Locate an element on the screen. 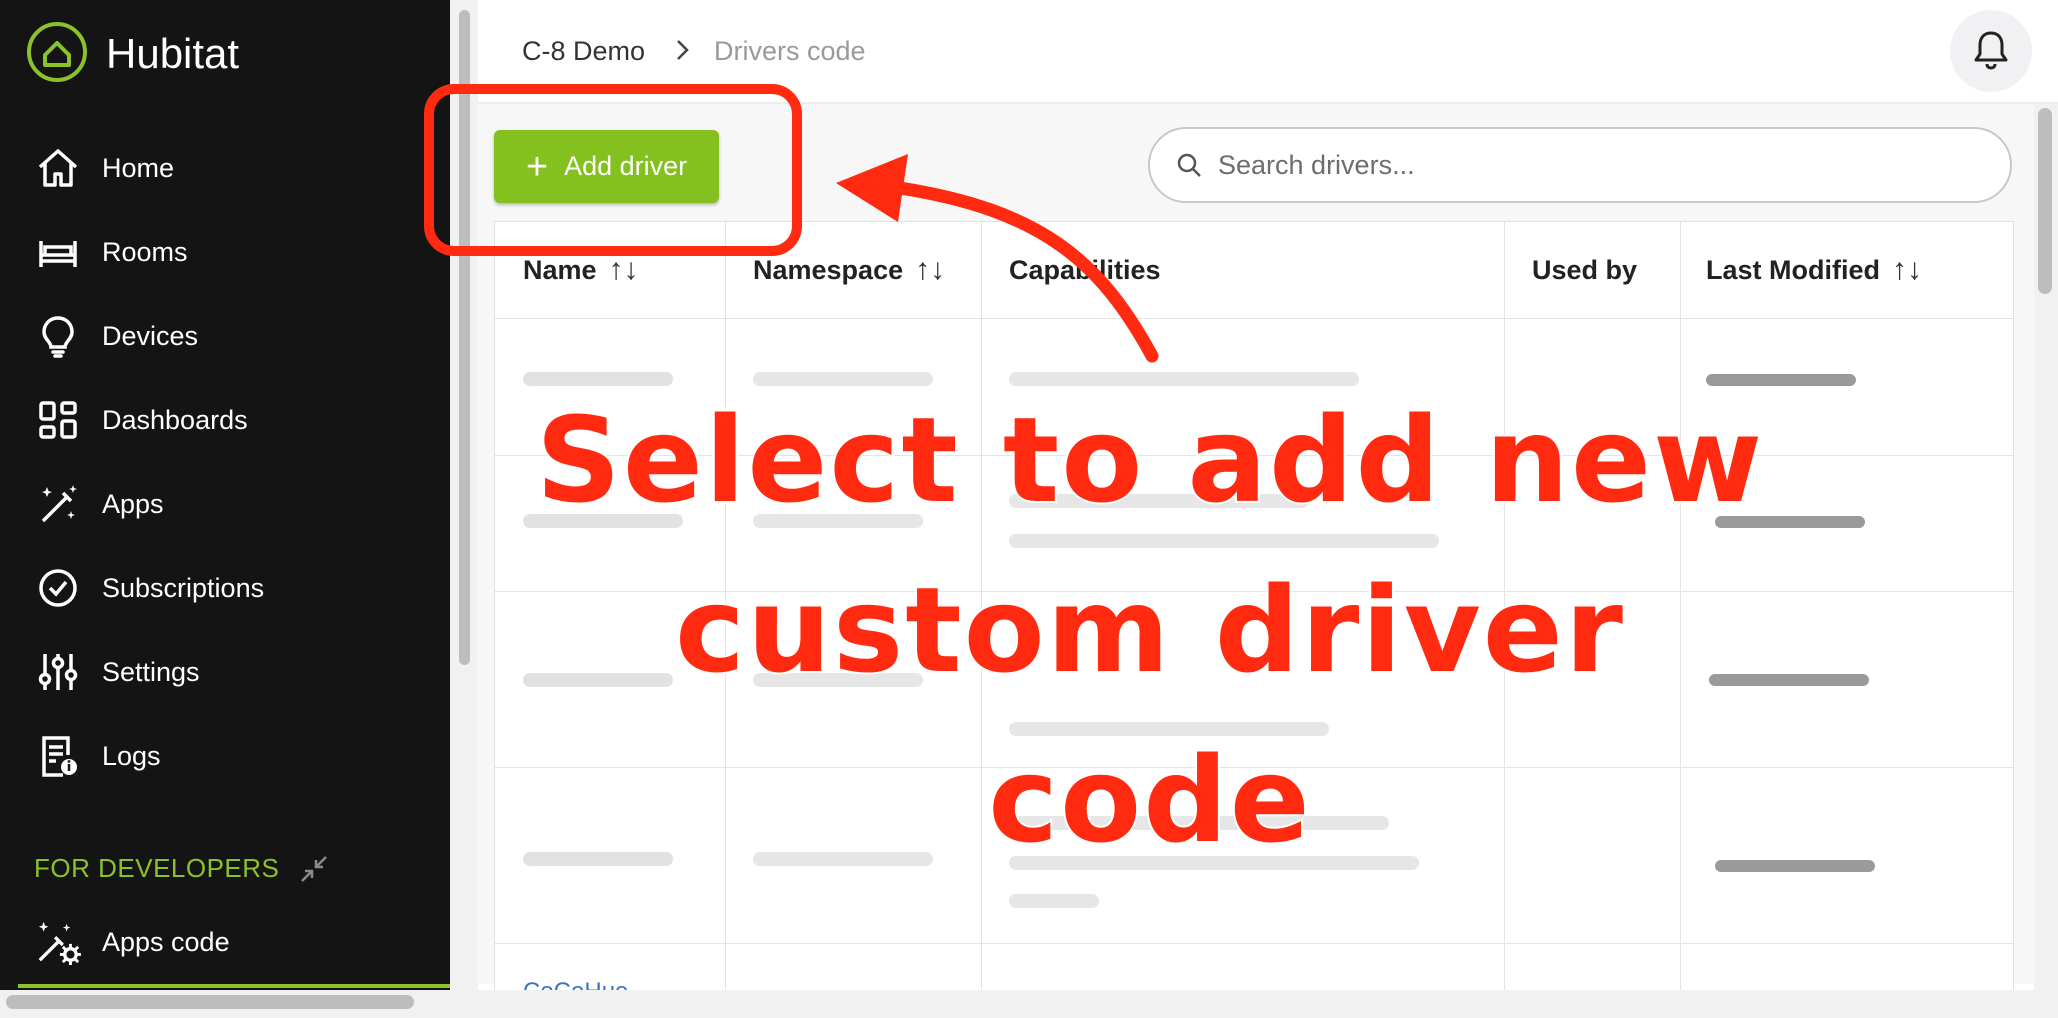 The height and width of the screenshot is (1018, 2058). brand: Hubitat is located at coordinates (133, 52).